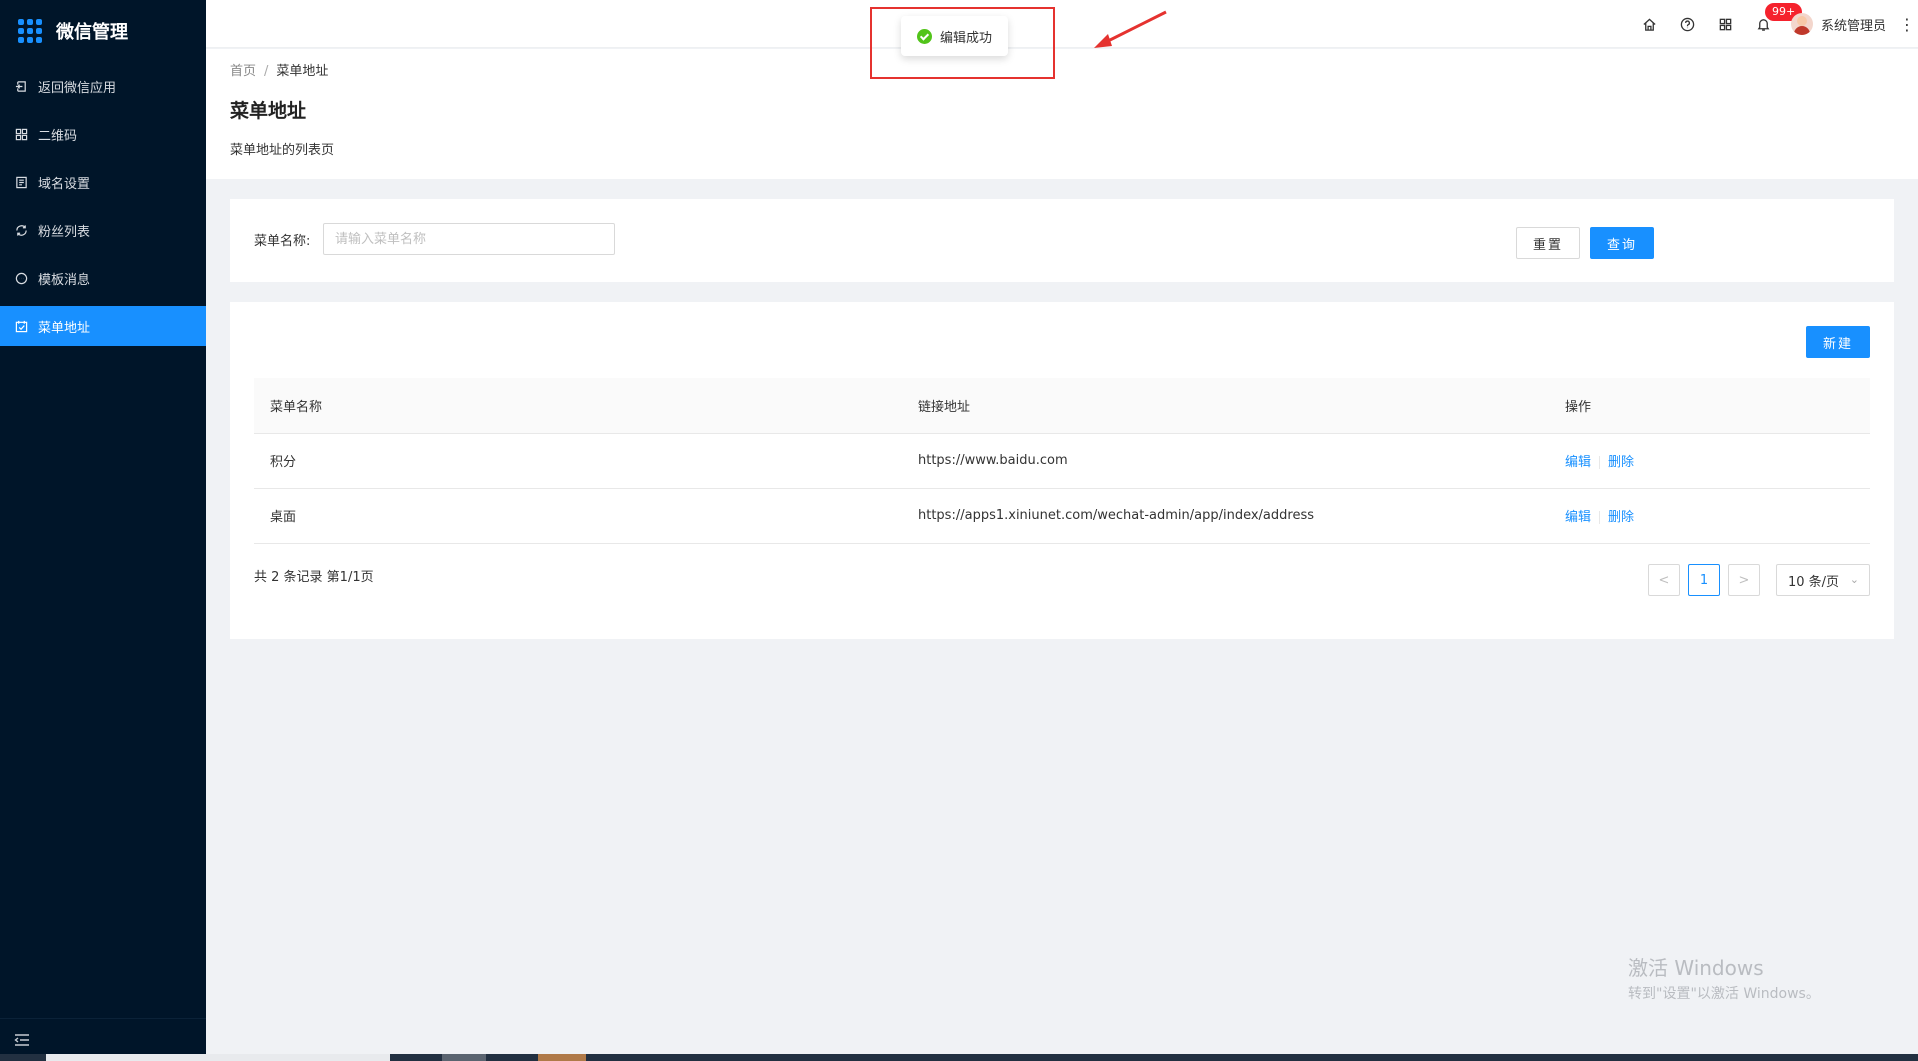 The height and width of the screenshot is (1061, 1918). I want to click on sidebar-divider, so click(103, 1018).